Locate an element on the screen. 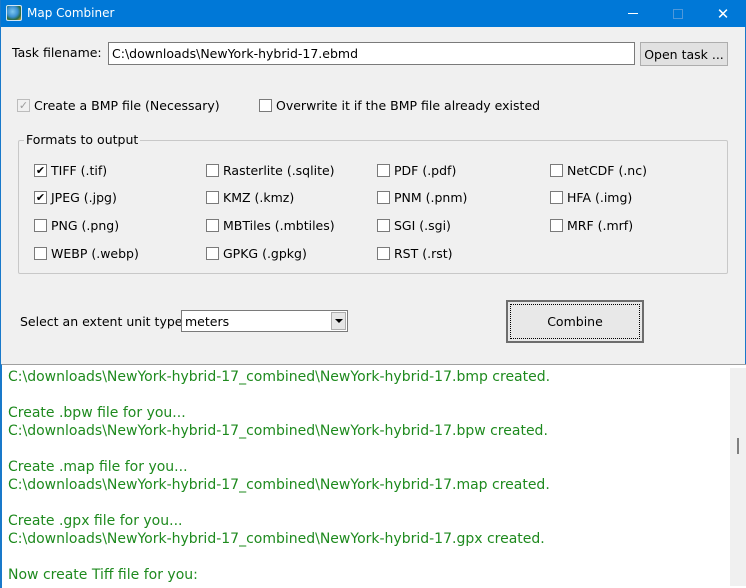 The height and width of the screenshot is (588, 746). dropdown-arrow is located at coordinates (338, 321).